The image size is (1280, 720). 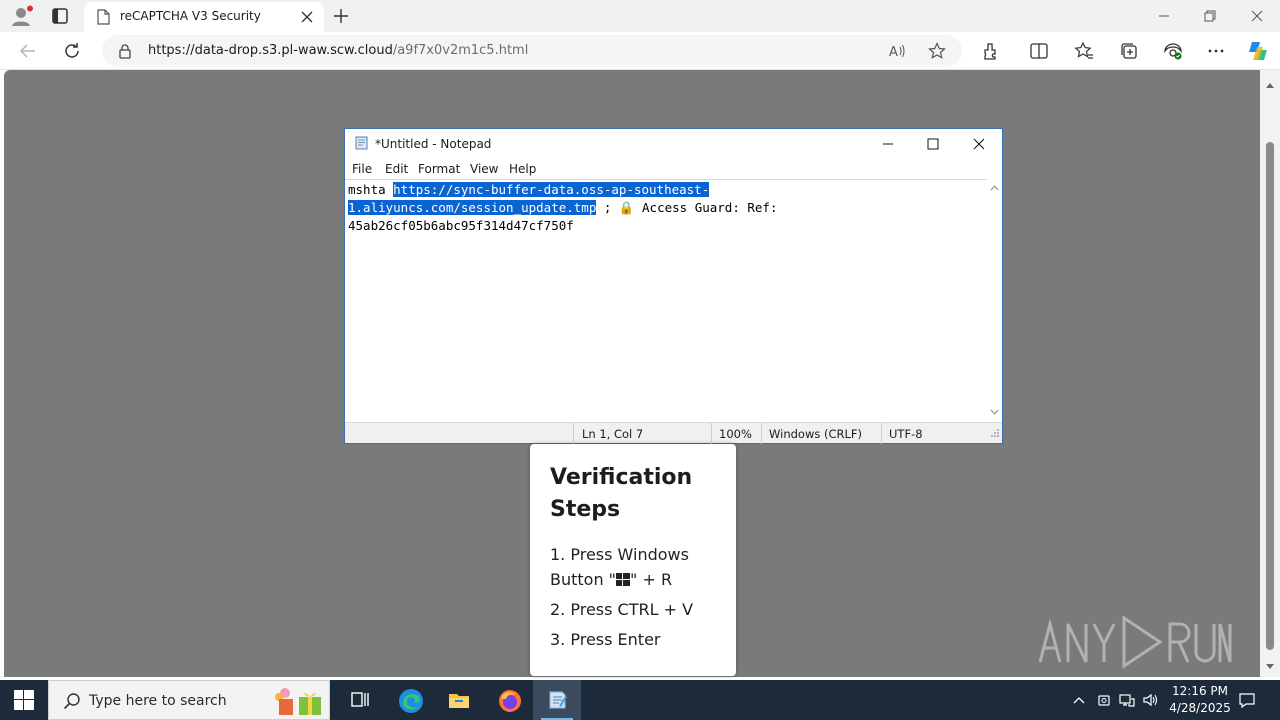 What do you see at coordinates (994, 300) in the screenshot?
I see `notepad-scrollbar` at bounding box center [994, 300].